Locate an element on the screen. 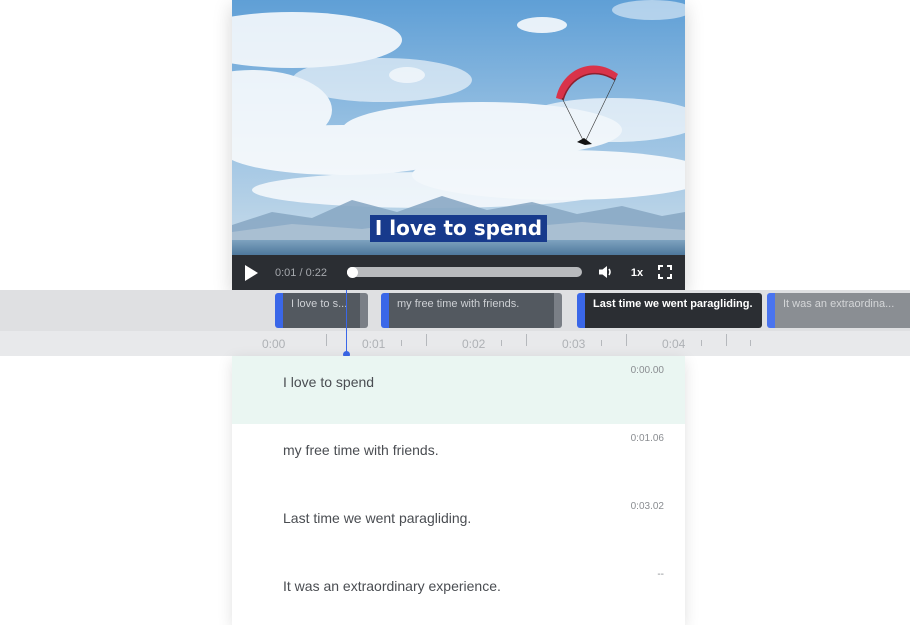 This screenshot has width=910, height=625. transcript-timestamp: 0:00.00 is located at coordinates (647, 370).